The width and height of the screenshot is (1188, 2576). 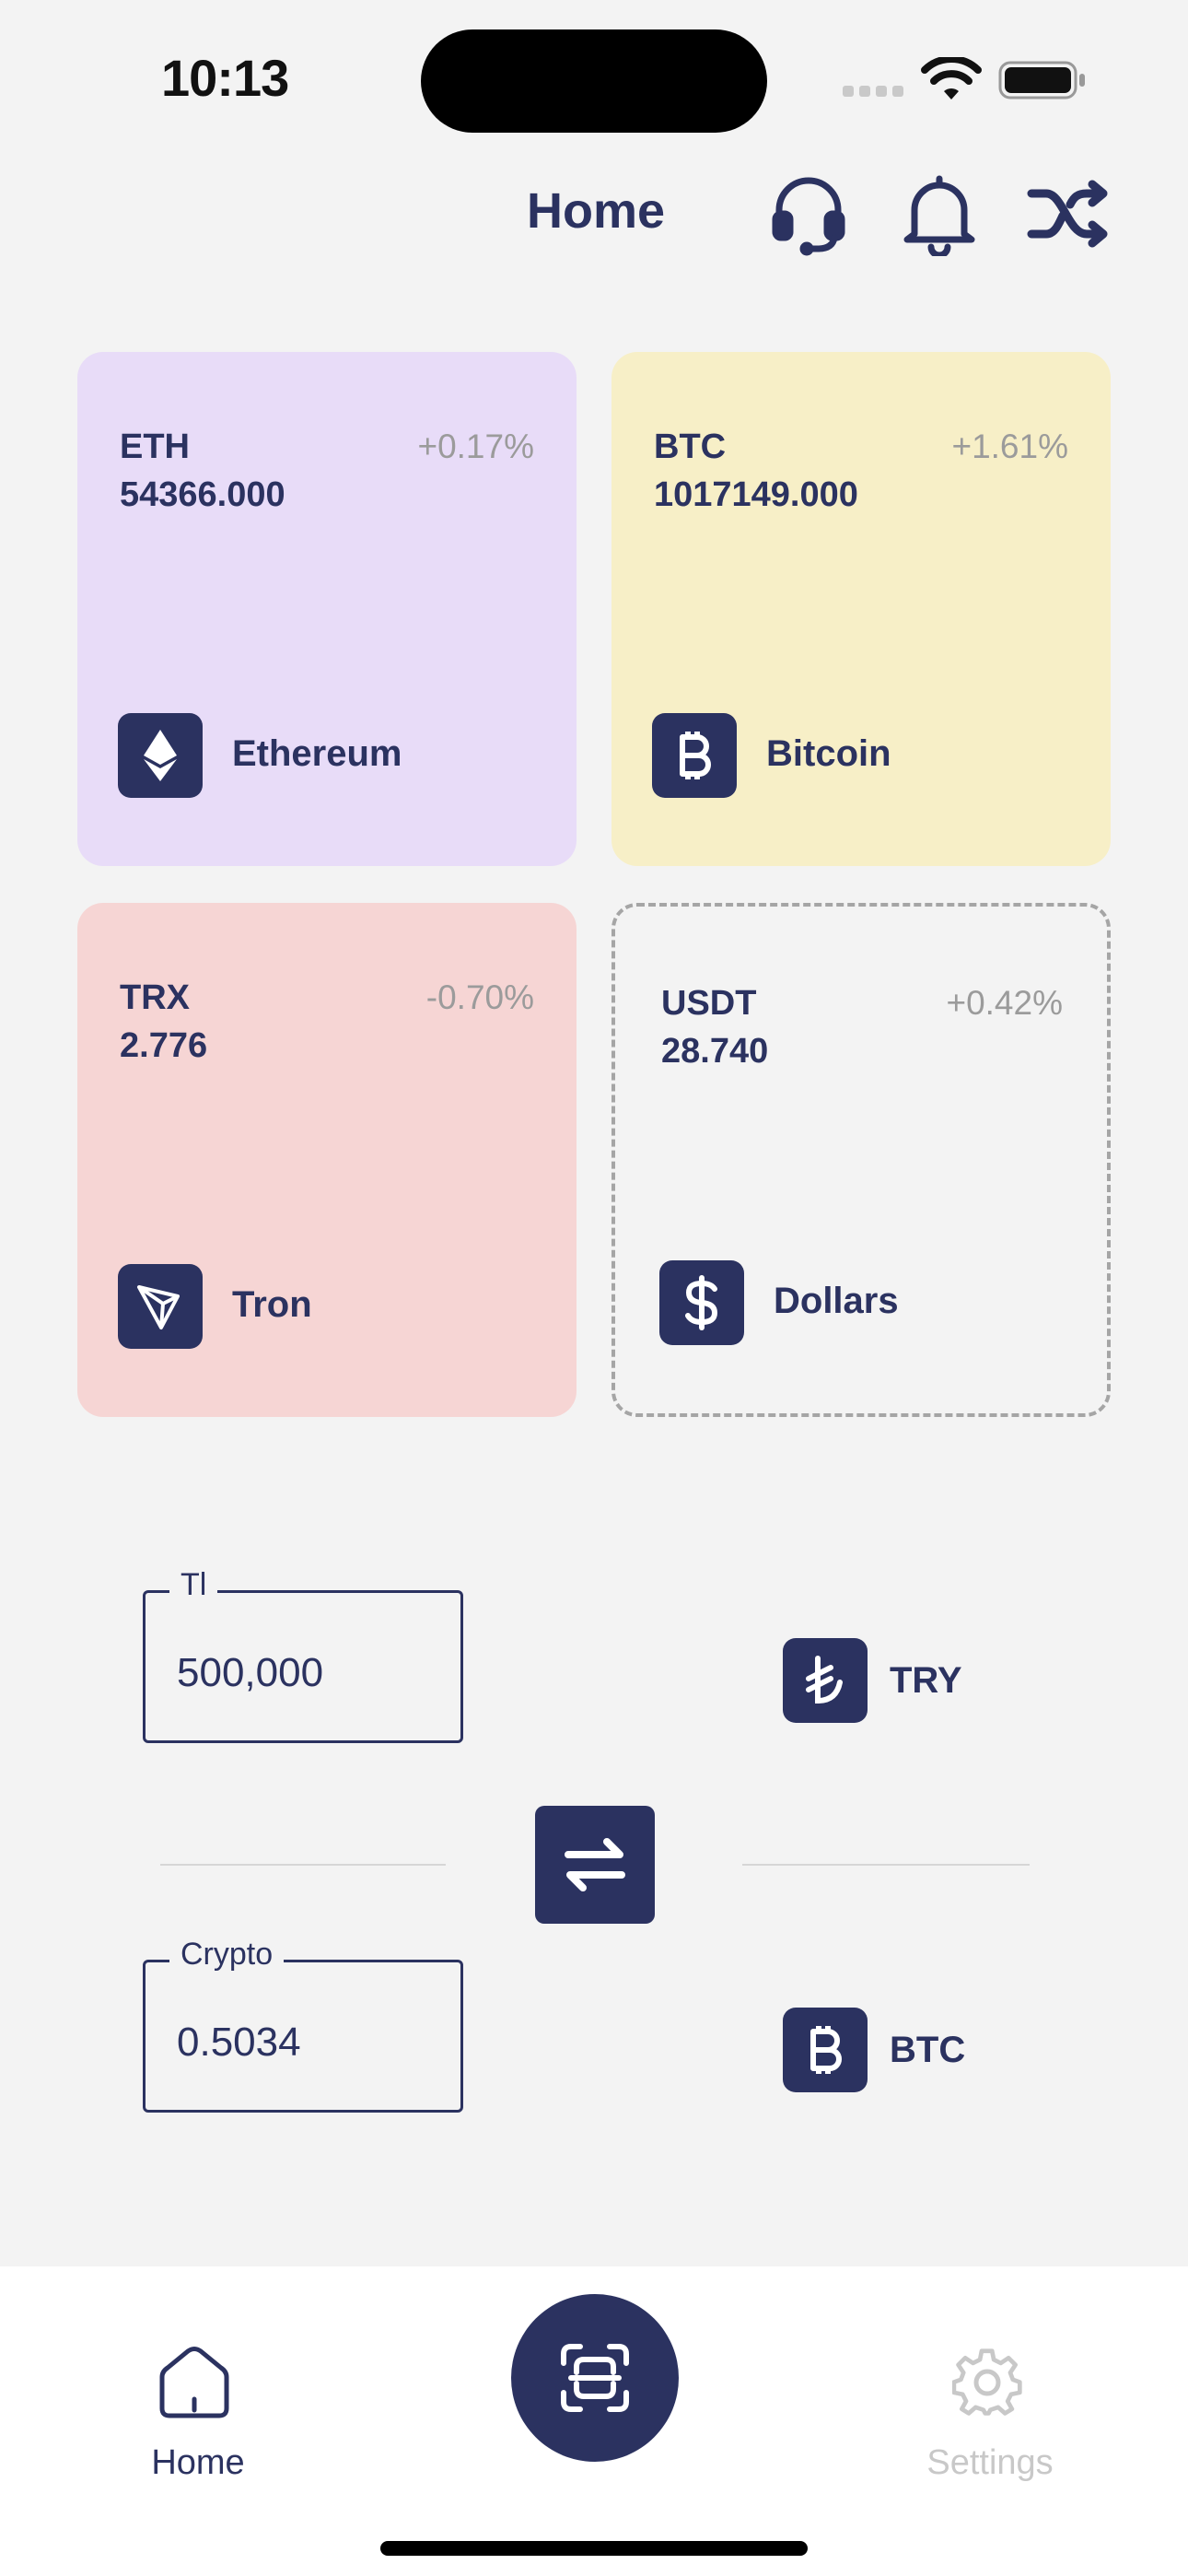 I want to click on card-change: +0.42%, so click(x=1004, y=1003).